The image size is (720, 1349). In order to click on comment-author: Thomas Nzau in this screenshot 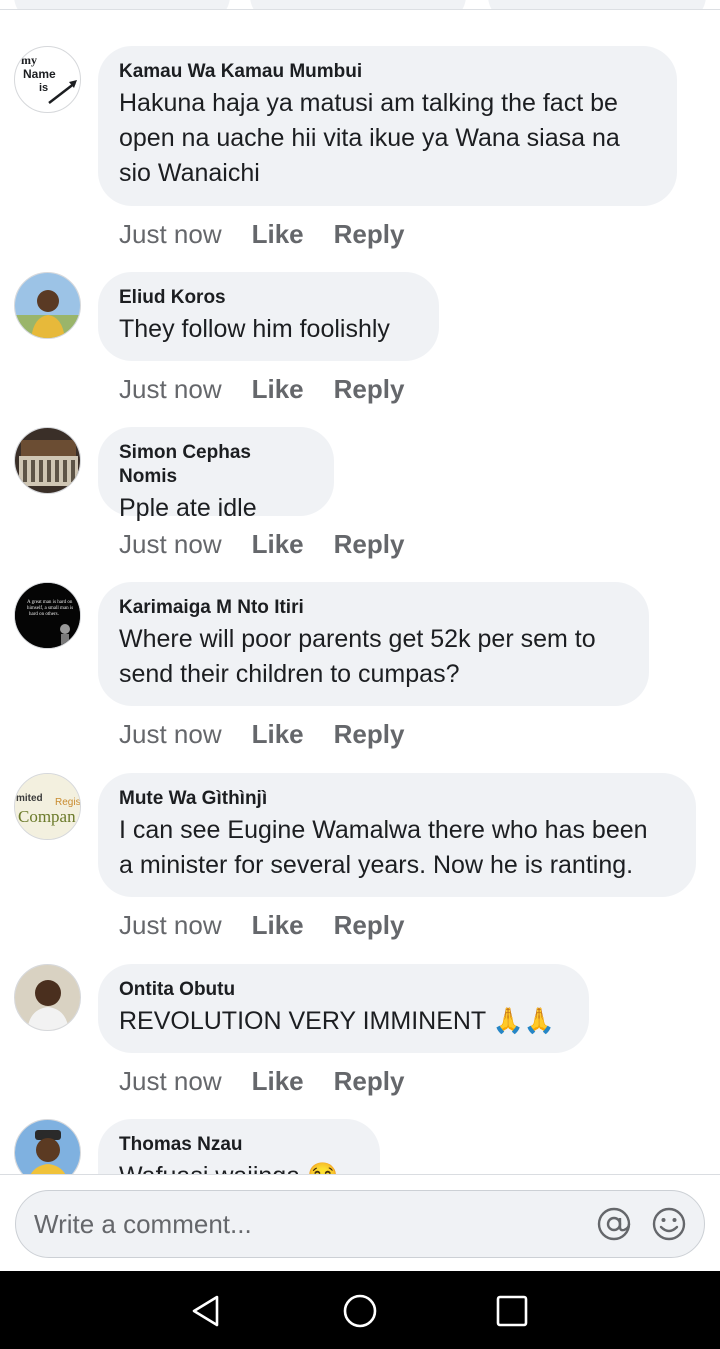, I will do `click(238, 1145)`.